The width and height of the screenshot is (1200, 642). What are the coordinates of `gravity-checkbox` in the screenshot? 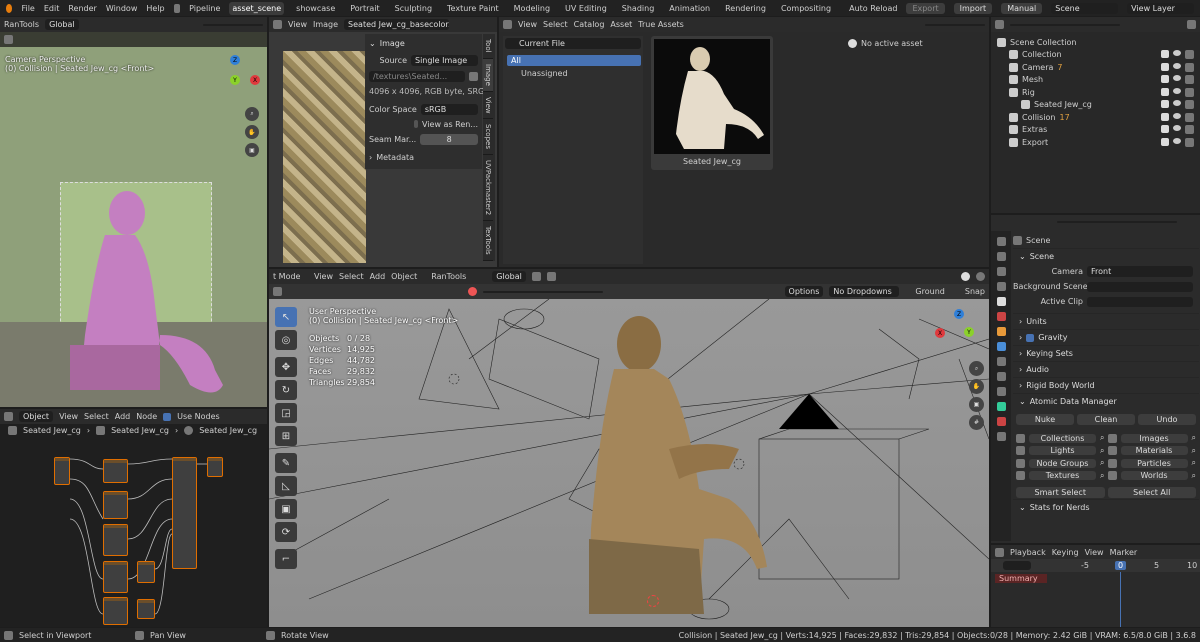 It's located at (1030, 337).